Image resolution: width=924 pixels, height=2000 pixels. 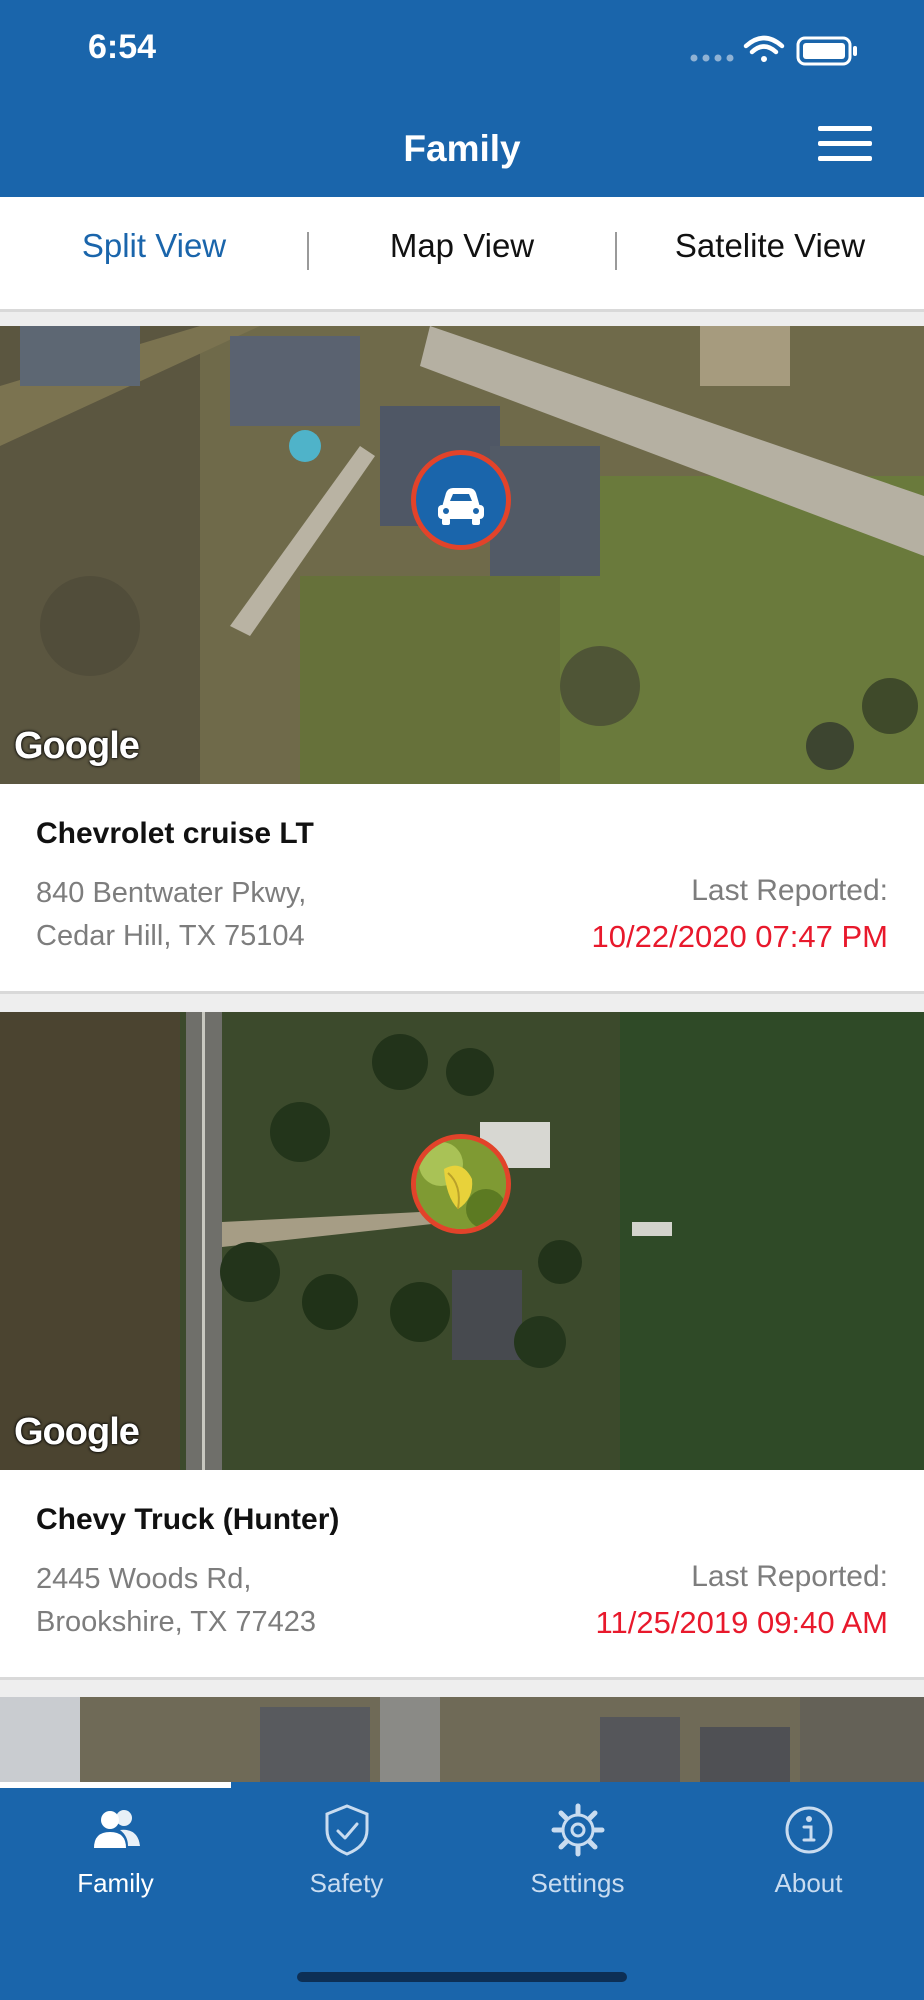 What do you see at coordinates (770, 247) in the screenshot?
I see `tab-satellite-view: Satelite View` at bounding box center [770, 247].